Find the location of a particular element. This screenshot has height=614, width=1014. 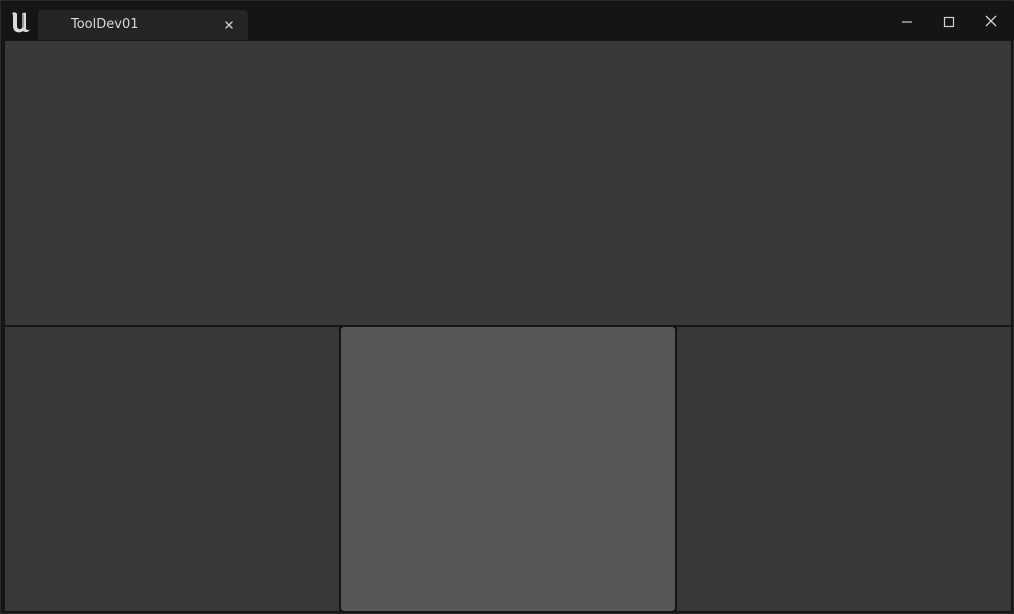

unreal-engine-logo-icon is located at coordinates (21, 22).